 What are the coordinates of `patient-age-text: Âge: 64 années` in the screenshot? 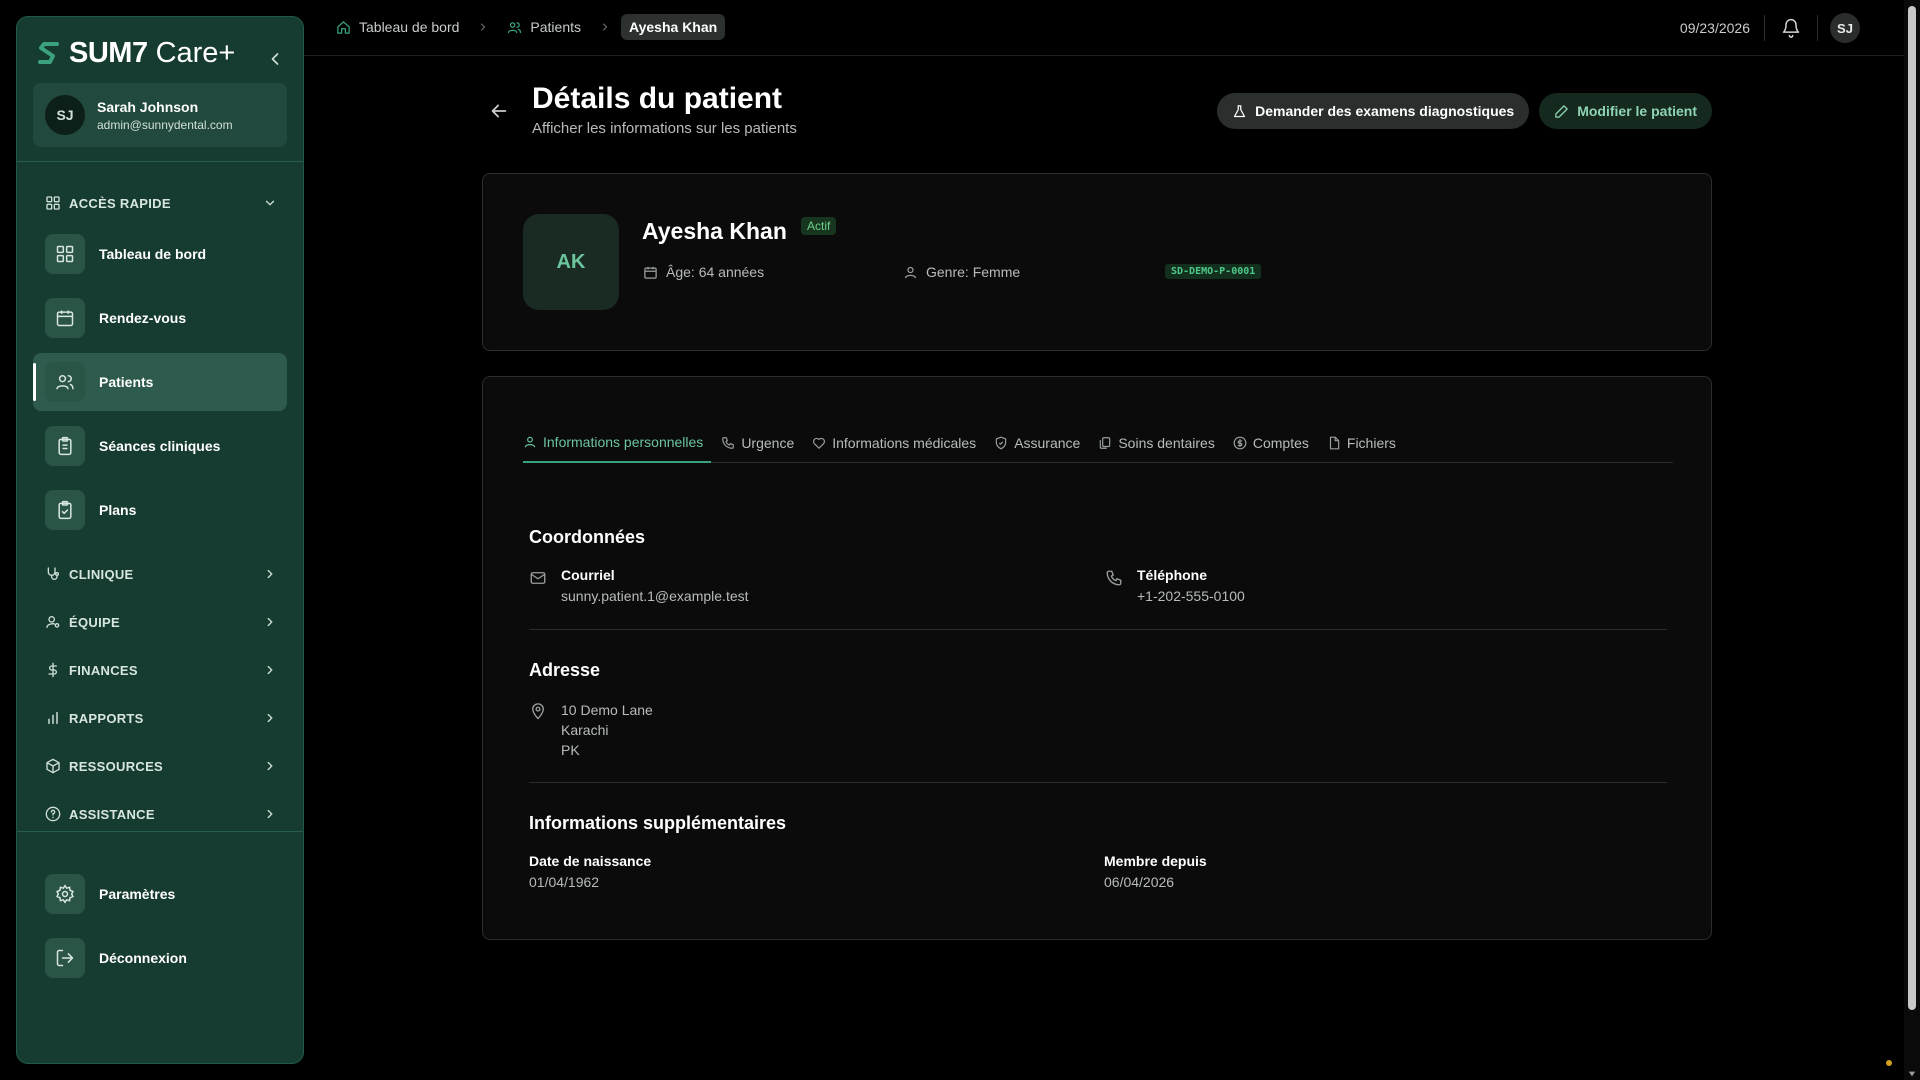 It's located at (715, 272).